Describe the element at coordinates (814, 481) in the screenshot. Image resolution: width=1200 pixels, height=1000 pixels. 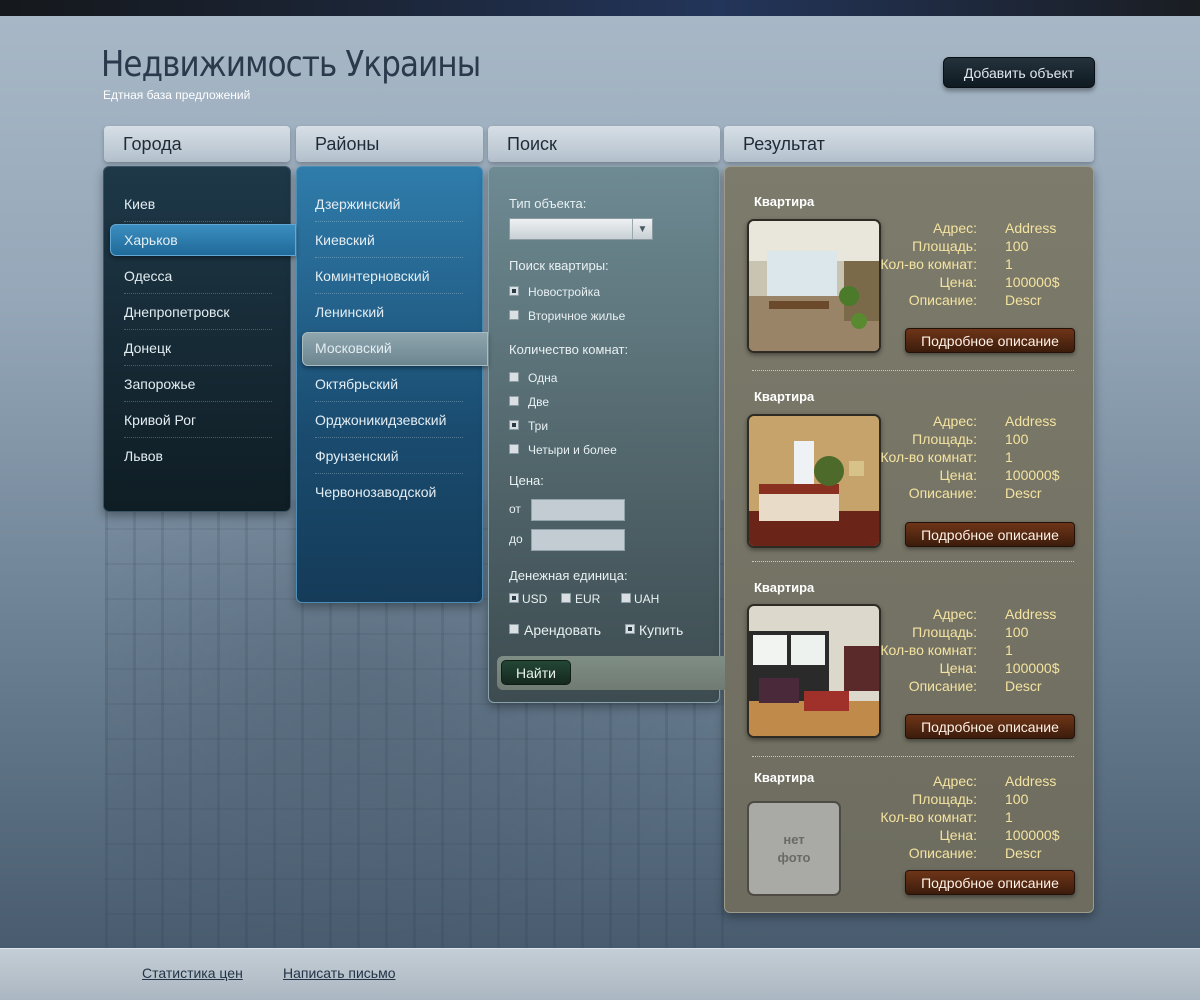
I see `result-photo-bedroom` at that location.